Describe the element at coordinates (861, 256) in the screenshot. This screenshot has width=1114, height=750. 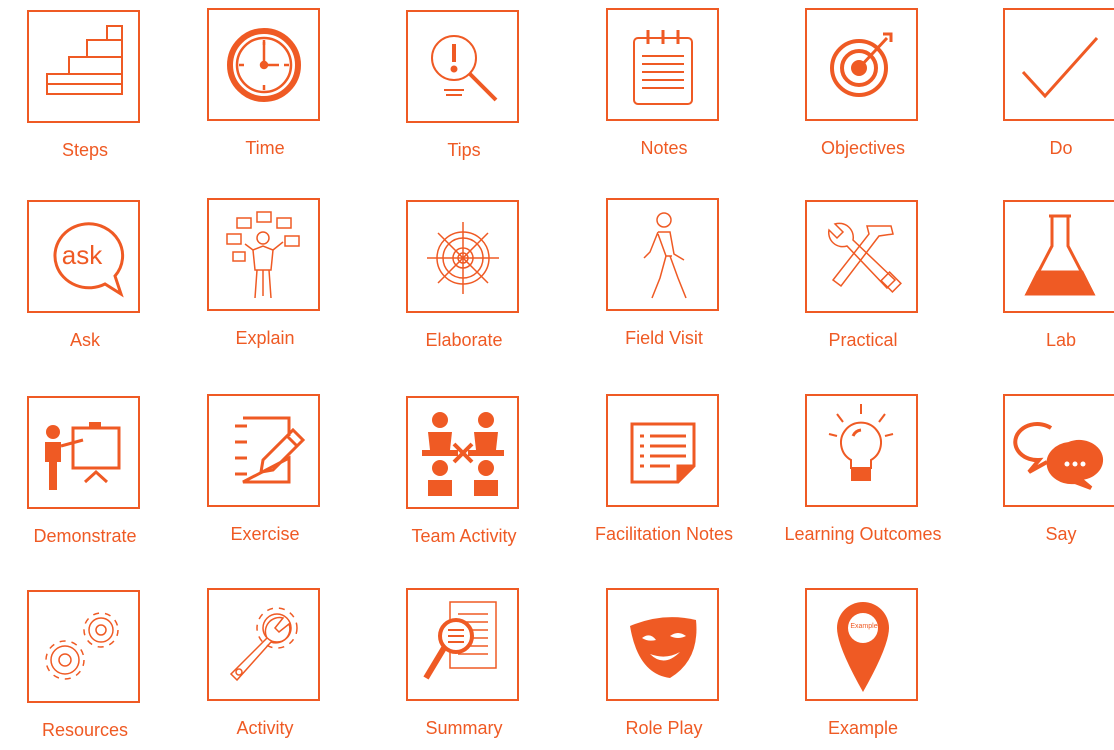
I see `tools-icon` at that location.